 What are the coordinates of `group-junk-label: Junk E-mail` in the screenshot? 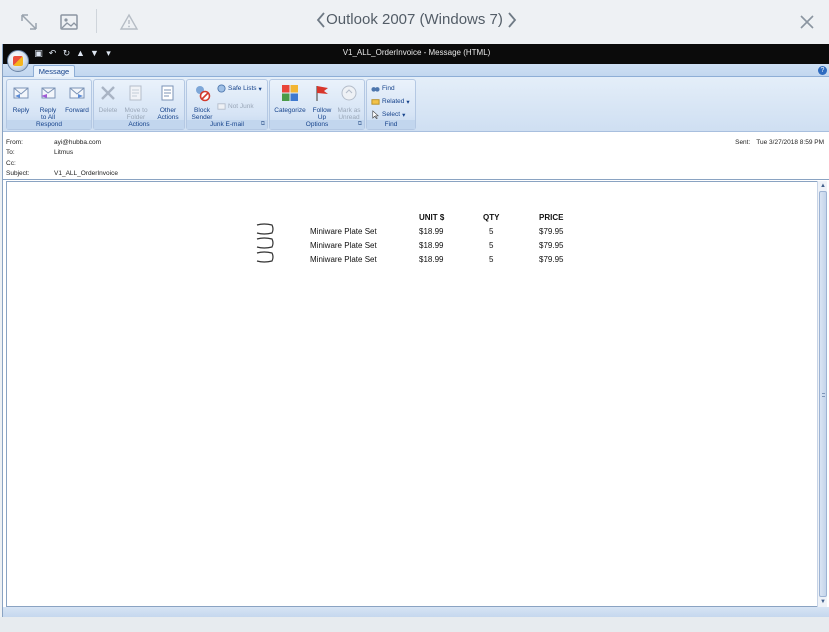 It's located at (227, 124).